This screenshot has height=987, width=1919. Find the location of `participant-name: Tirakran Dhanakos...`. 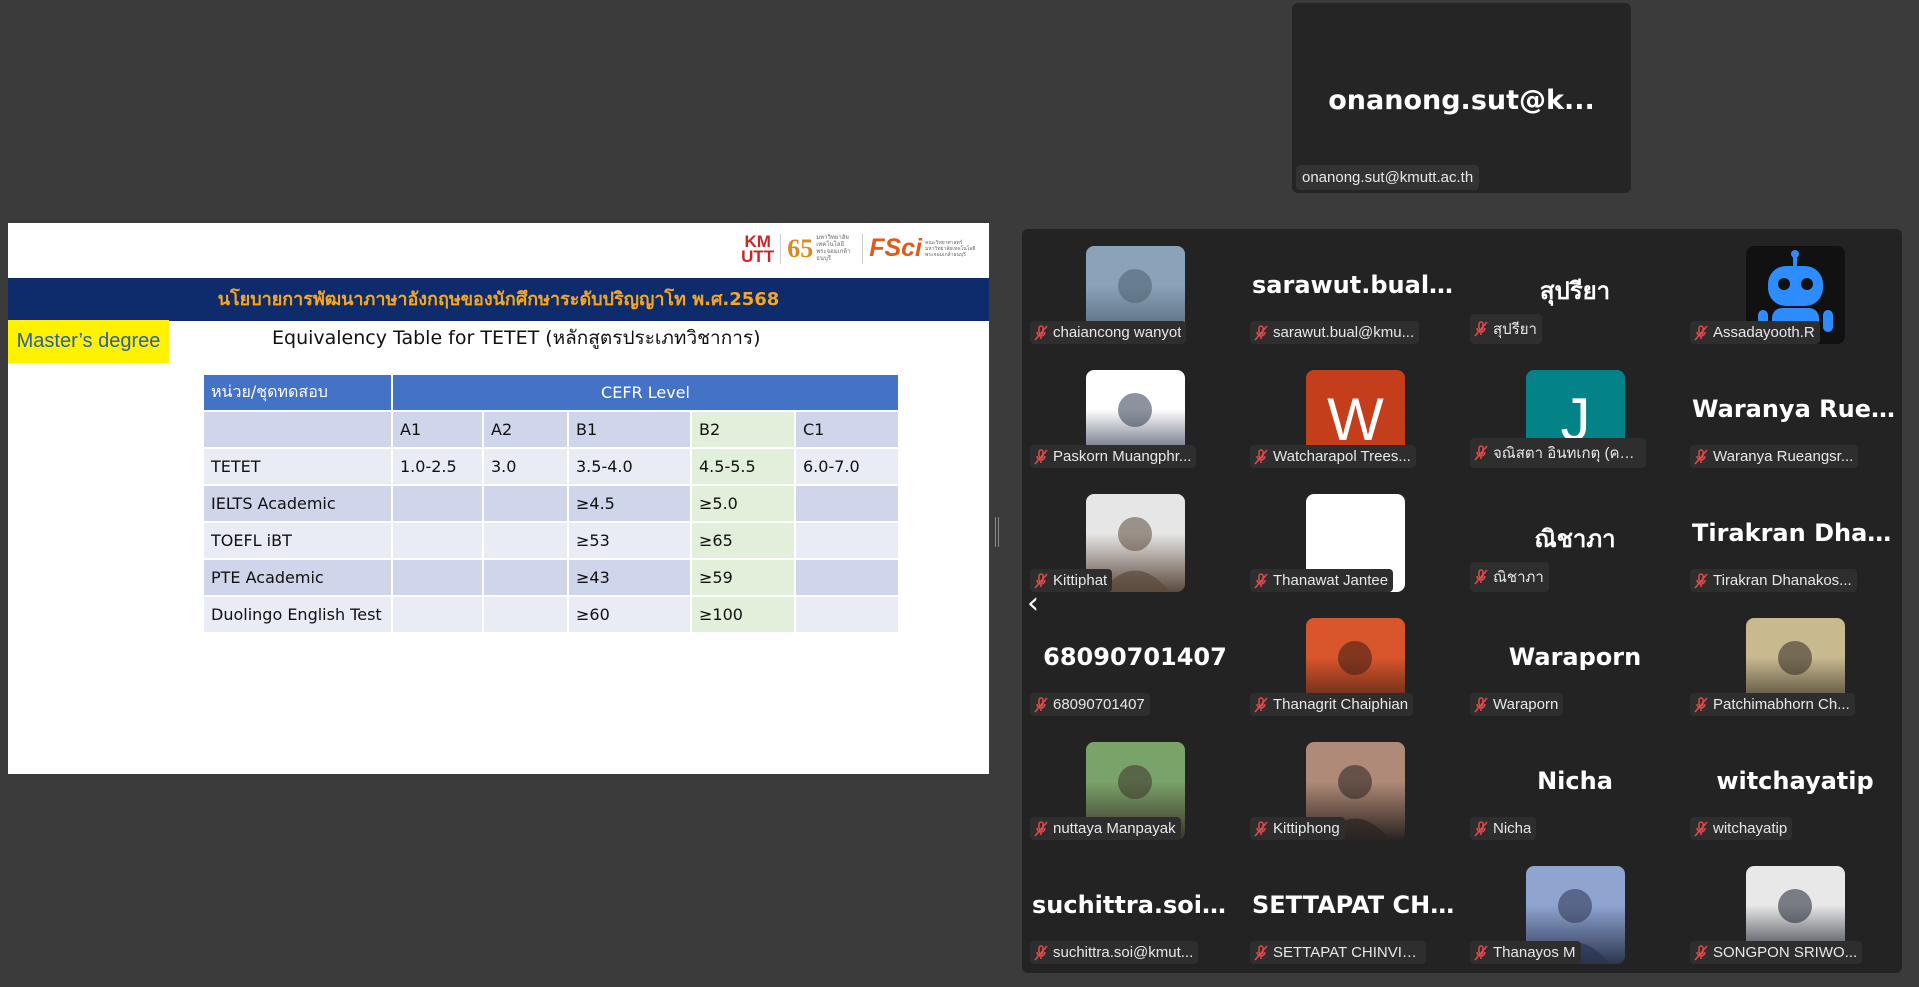

participant-name: Tirakran Dhanakos... is located at coordinates (1782, 580).